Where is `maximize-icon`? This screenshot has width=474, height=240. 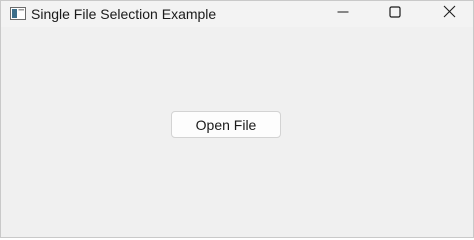
maximize-icon is located at coordinates (395, 14).